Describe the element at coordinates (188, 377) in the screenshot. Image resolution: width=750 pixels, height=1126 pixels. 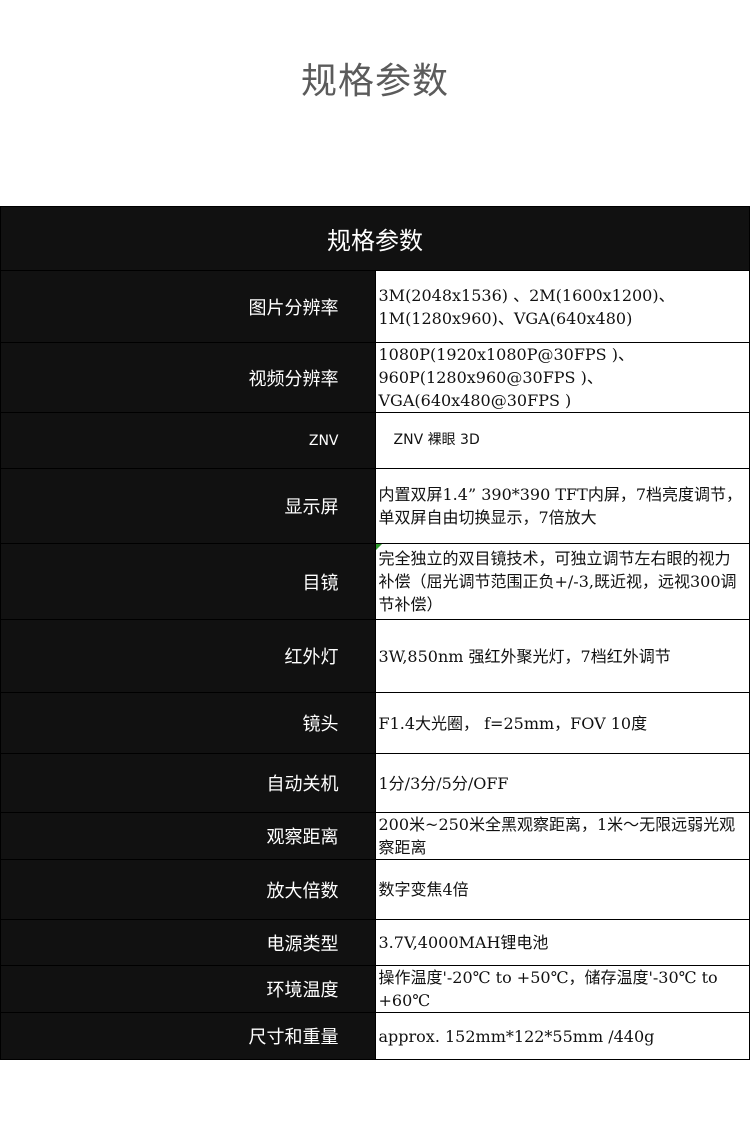
I see `spec-label: 视频分辨率` at that location.